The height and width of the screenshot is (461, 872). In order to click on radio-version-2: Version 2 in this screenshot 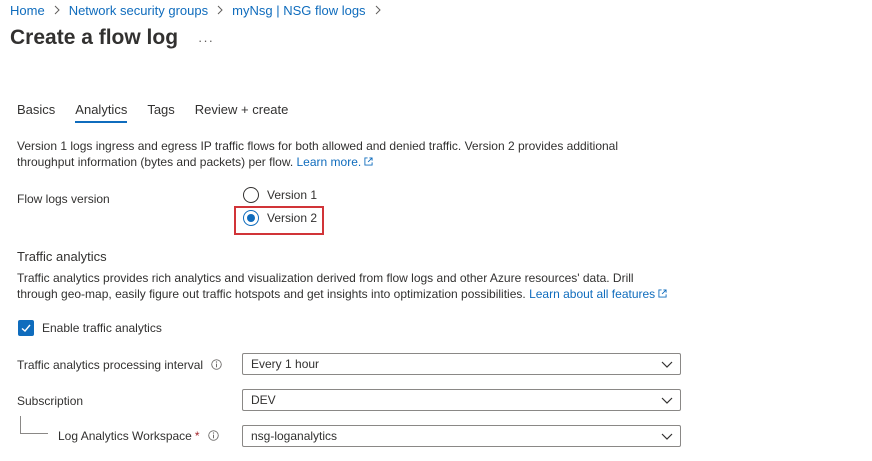, I will do `click(280, 218)`.